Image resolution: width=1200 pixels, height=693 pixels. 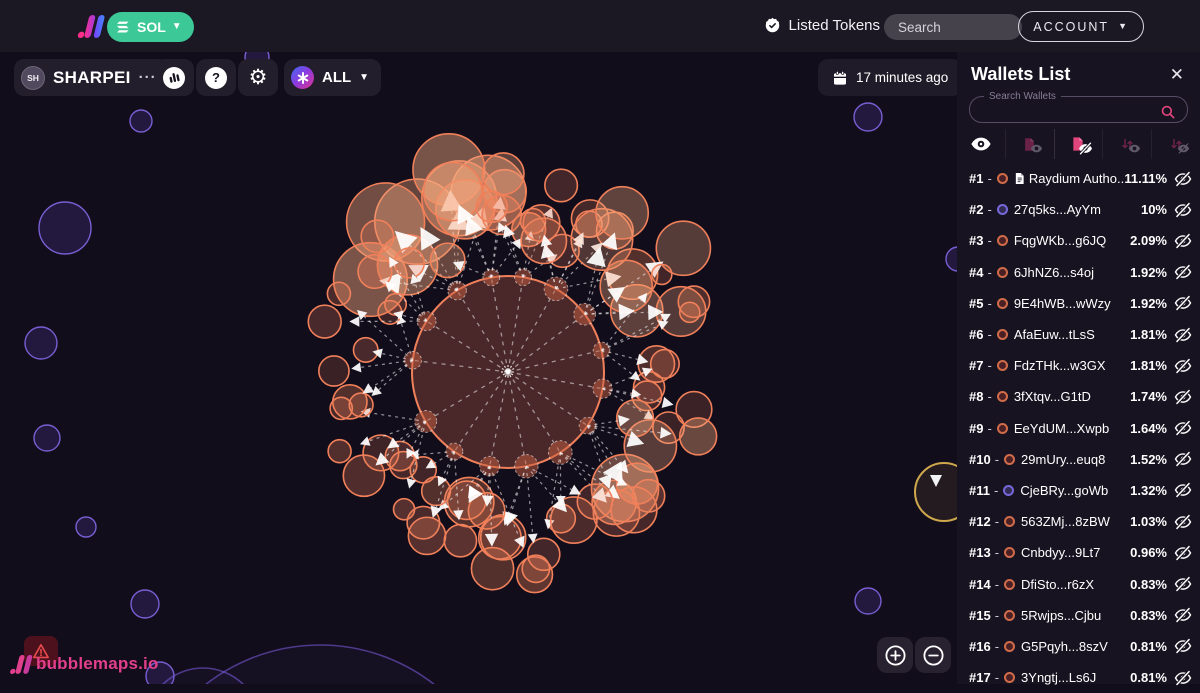 What do you see at coordinates (890, 77) in the screenshot?
I see `last-updated-pill: 17 minutes ago` at bounding box center [890, 77].